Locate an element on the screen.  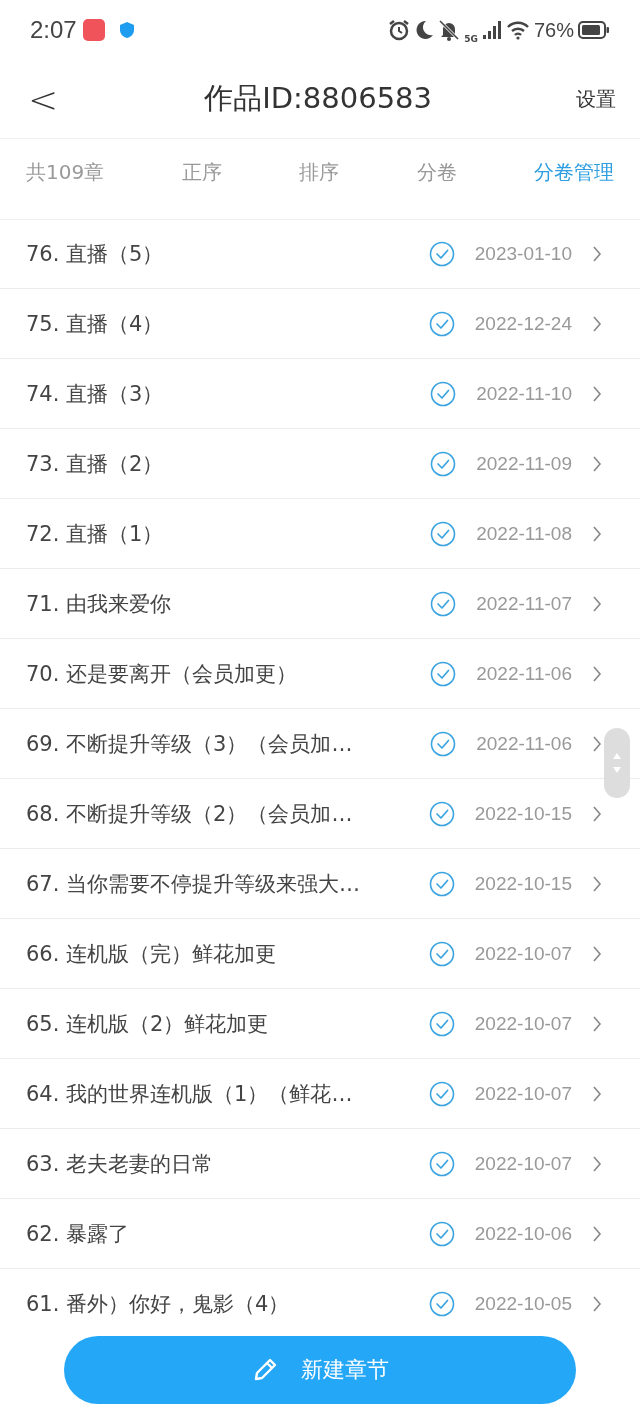
network-type: 5G is located at coordinates (471, 39).